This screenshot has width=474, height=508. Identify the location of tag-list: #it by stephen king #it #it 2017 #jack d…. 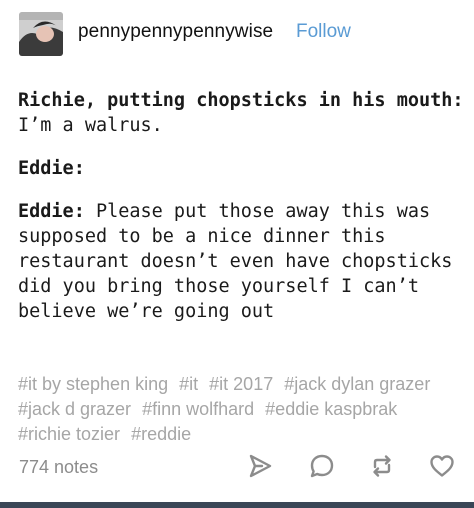
(238, 409).